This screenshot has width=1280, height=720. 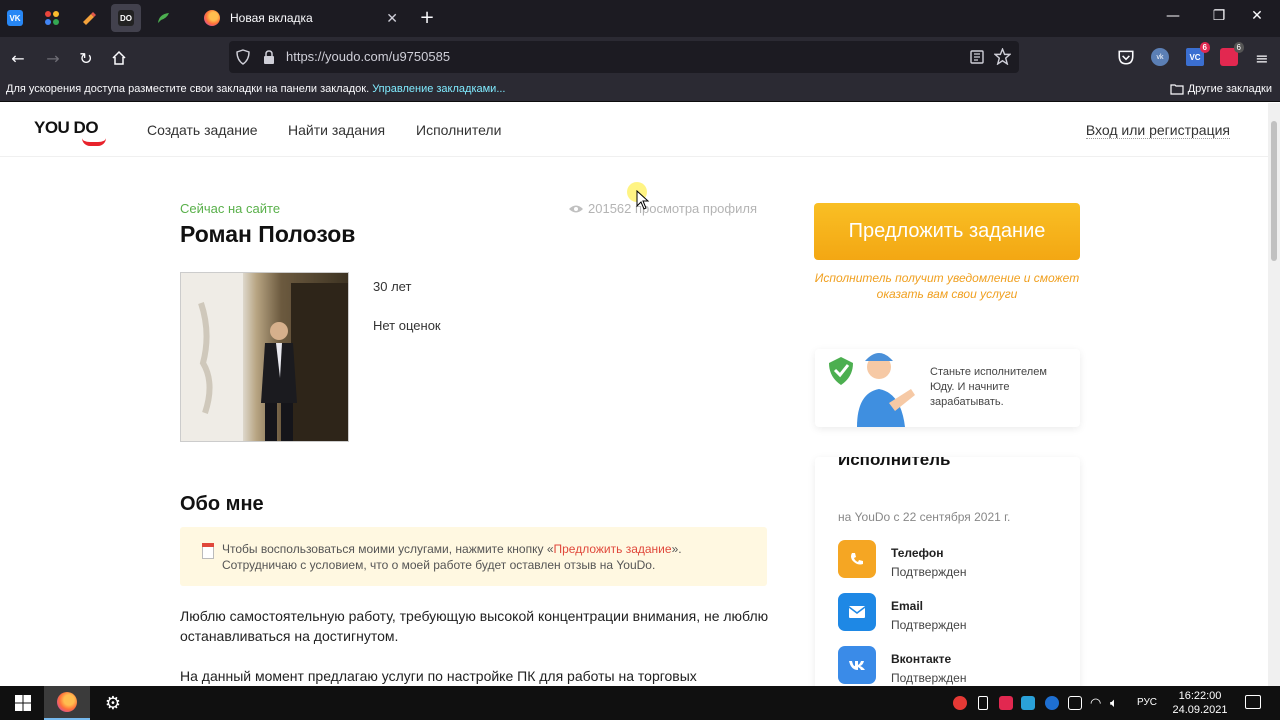 I want to click on bookmark-star-icon, so click(x=1002, y=56).